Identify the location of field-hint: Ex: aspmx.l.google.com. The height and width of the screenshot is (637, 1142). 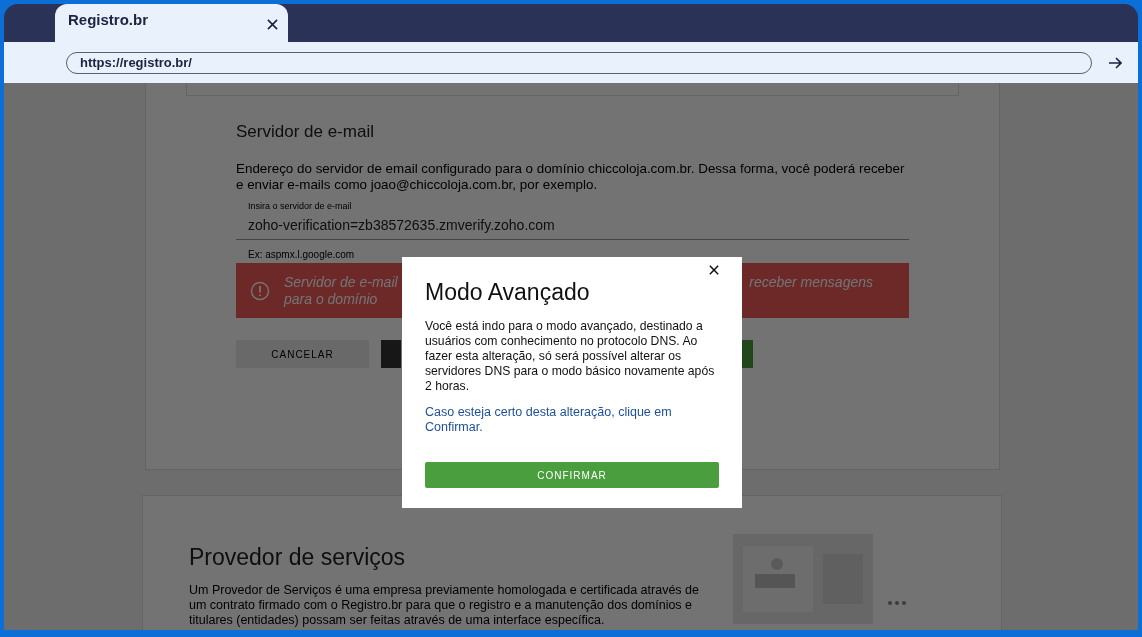
(301, 254).